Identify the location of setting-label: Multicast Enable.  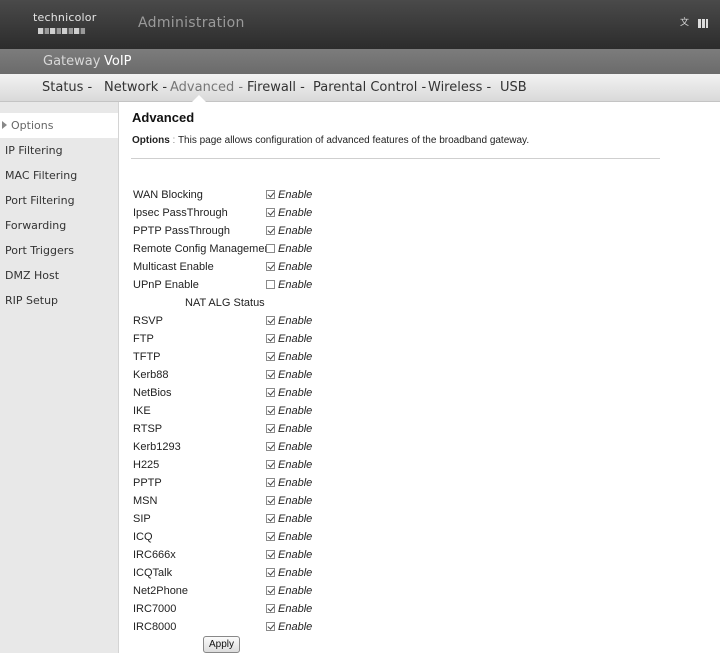
(173, 267).